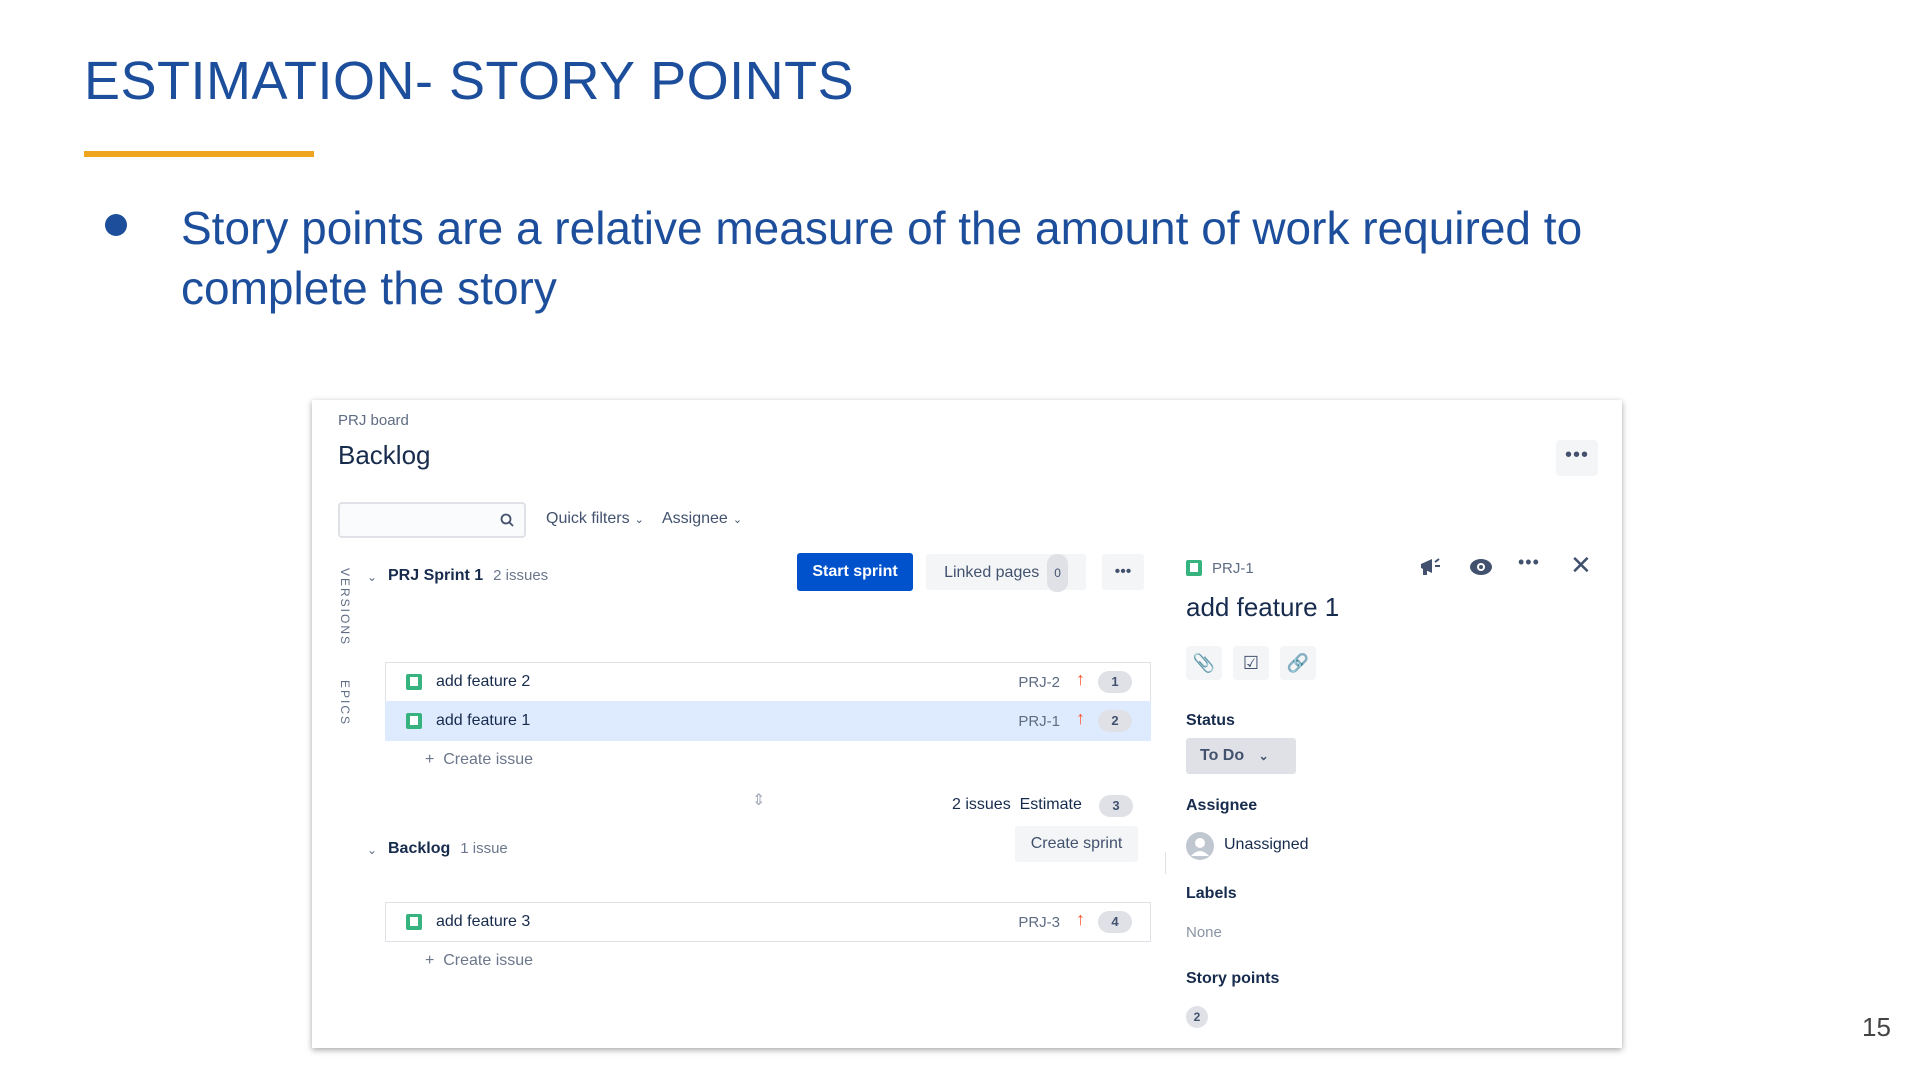  I want to click on assignee-value: Unassigned, so click(1266, 845).